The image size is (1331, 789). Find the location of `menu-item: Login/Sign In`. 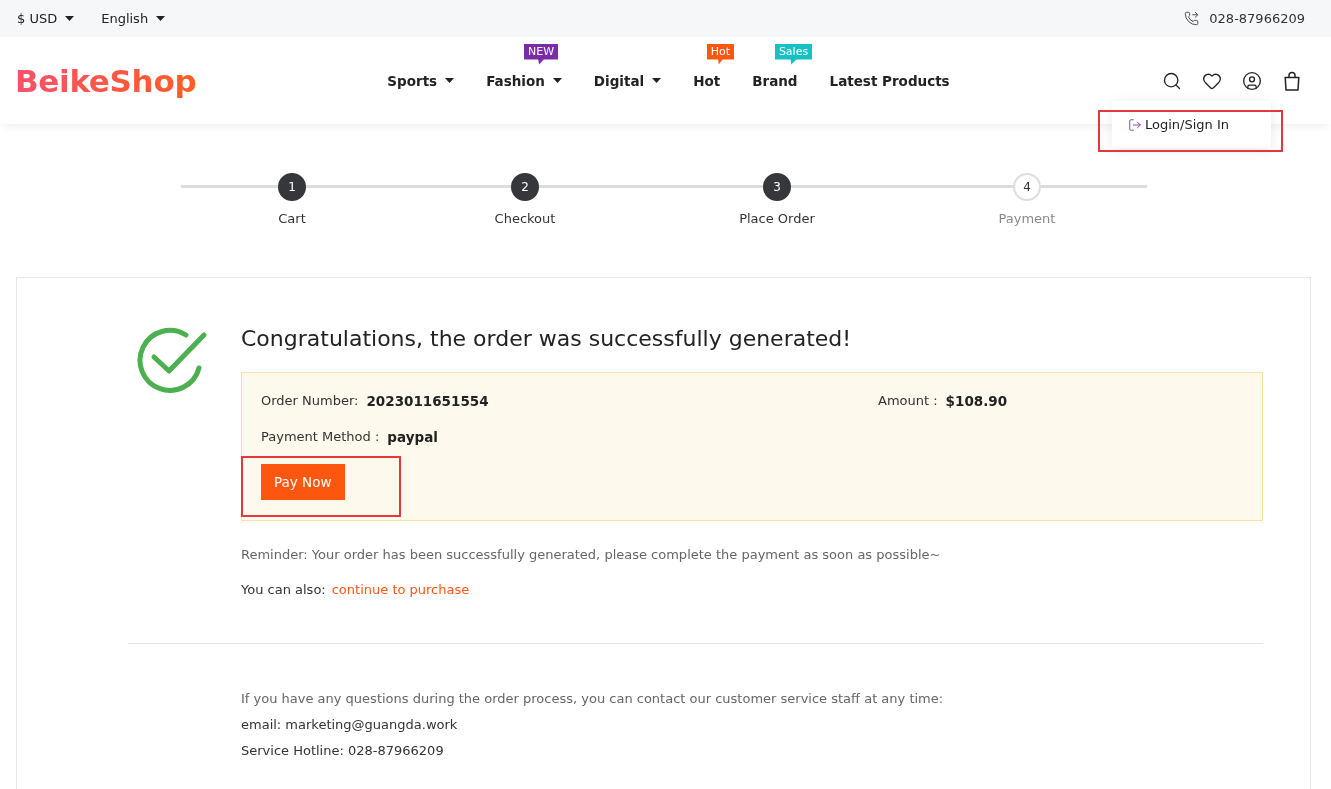

menu-item: Login/Sign In is located at coordinates (1178, 124).